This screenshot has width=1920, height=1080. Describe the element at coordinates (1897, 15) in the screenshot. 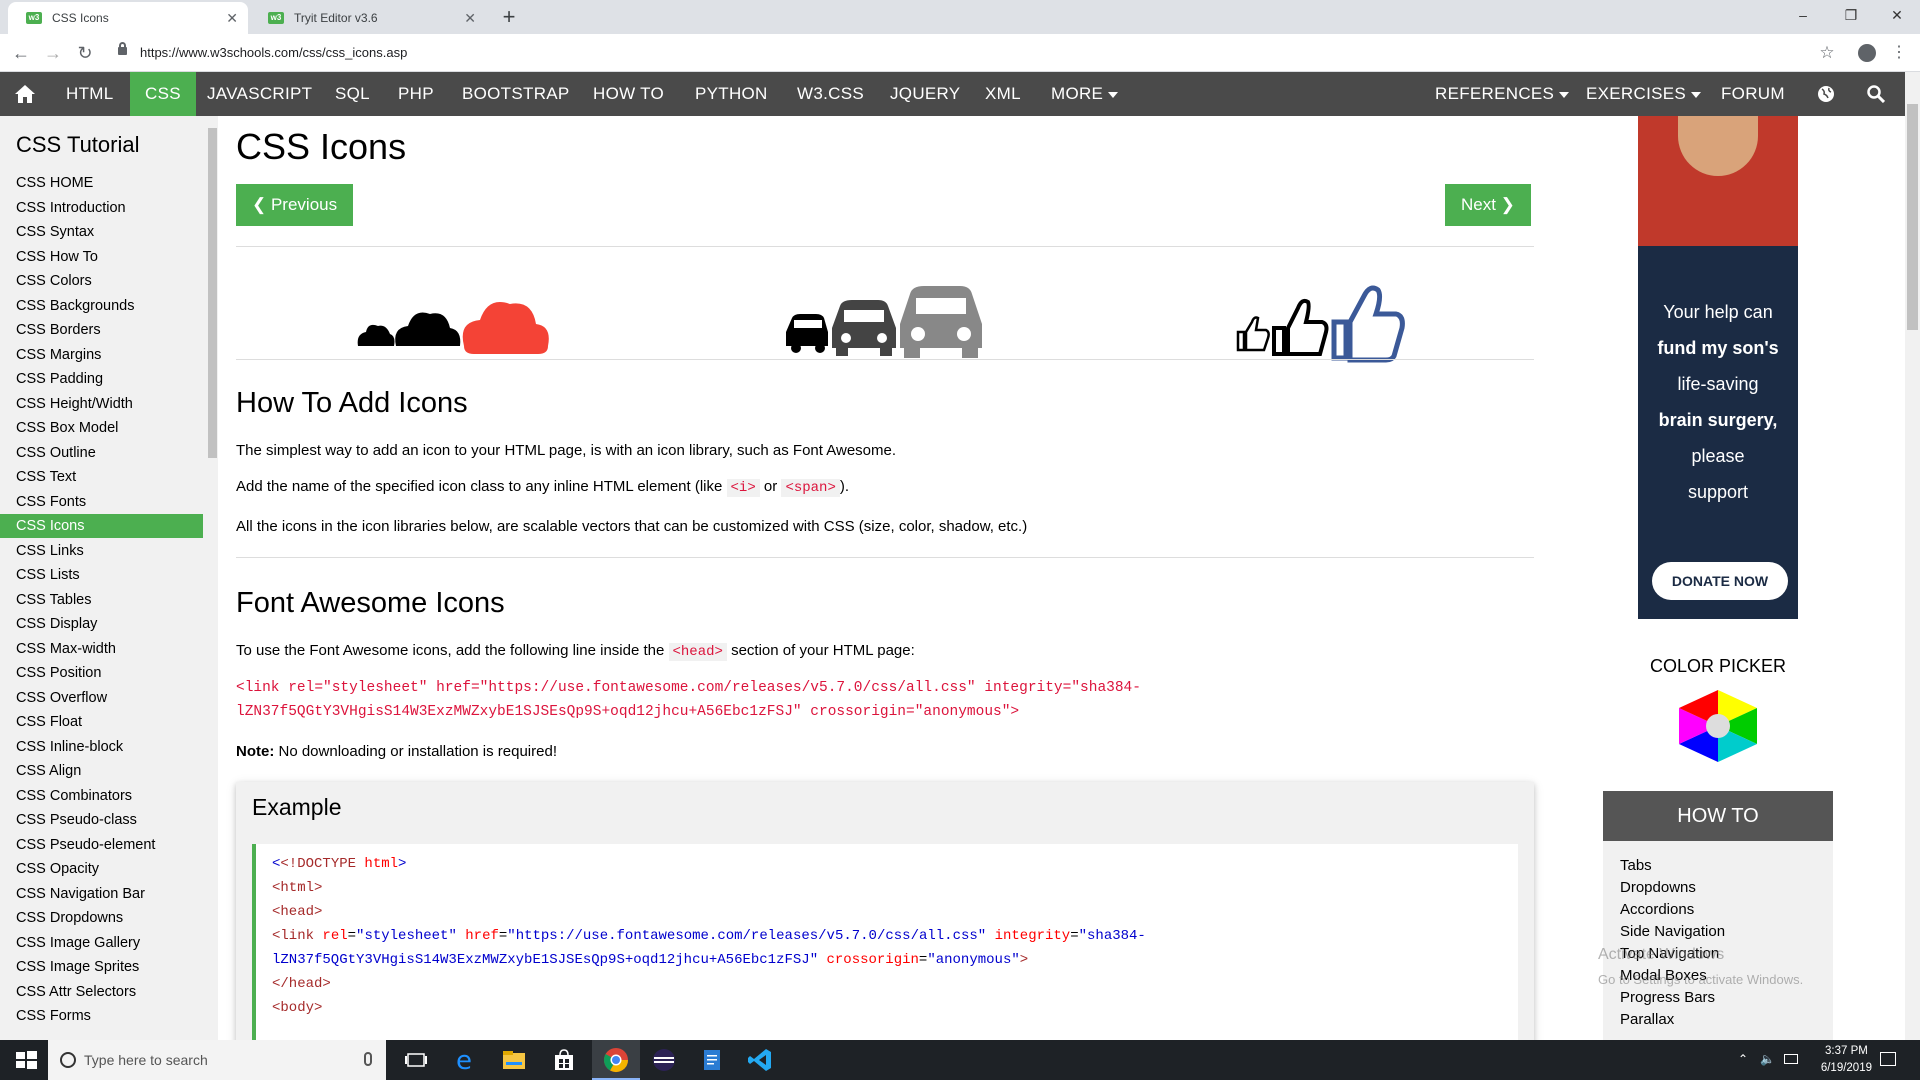

I see `close-window-button: ✕` at that location.